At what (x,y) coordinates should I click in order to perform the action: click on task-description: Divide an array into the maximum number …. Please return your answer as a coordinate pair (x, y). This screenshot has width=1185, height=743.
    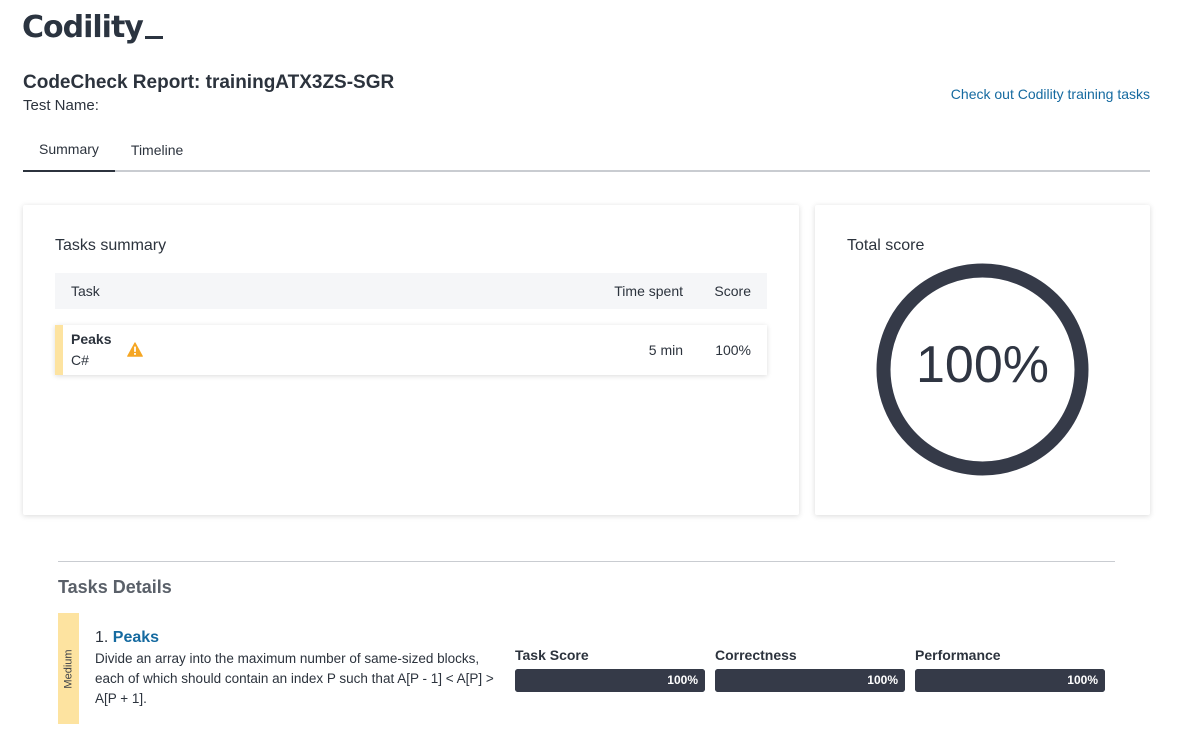
    Looking at the image, I should click on (294, 678).